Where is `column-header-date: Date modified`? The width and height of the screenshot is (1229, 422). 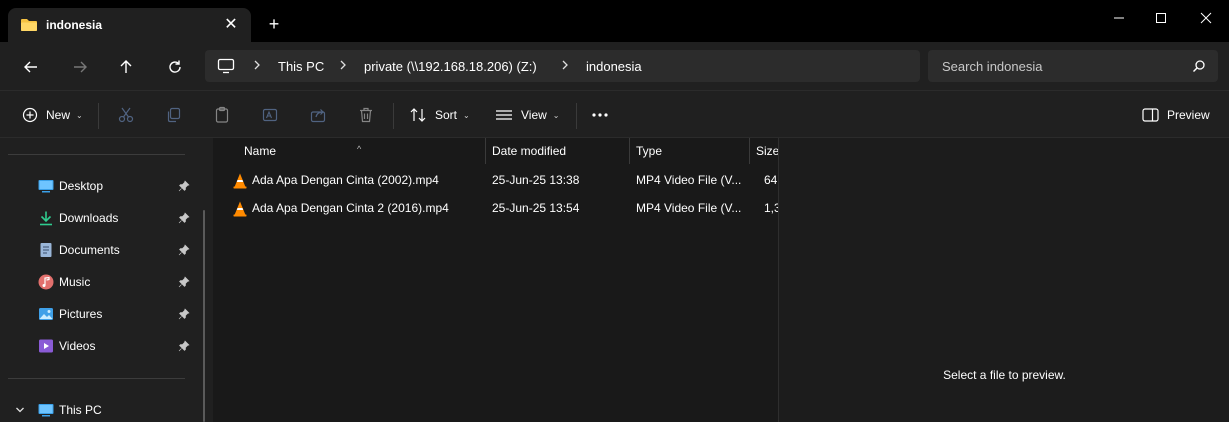
column-header-date: Date modified is located at coordinates (557, 151).